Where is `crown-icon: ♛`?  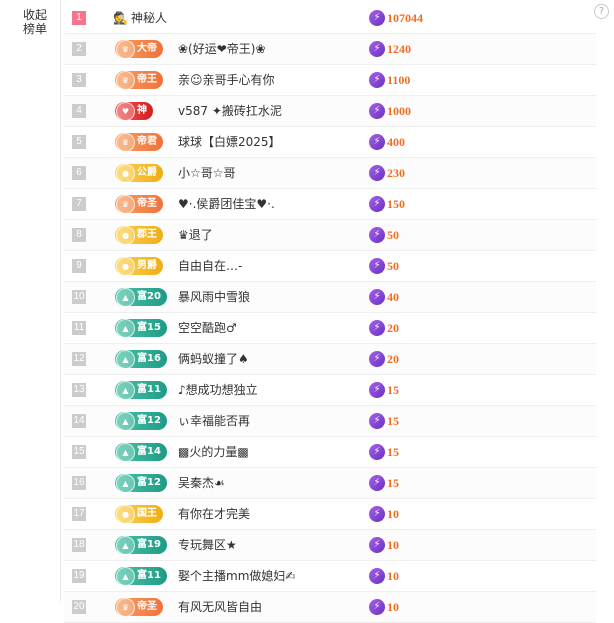
crown-icon: ♛ is located at coordinates (125, 142).